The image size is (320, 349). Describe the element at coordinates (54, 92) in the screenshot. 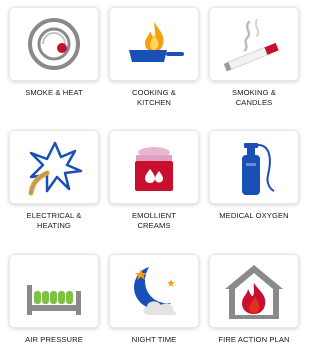

I see `tile-label: SMOKE & HEAT` at that location.